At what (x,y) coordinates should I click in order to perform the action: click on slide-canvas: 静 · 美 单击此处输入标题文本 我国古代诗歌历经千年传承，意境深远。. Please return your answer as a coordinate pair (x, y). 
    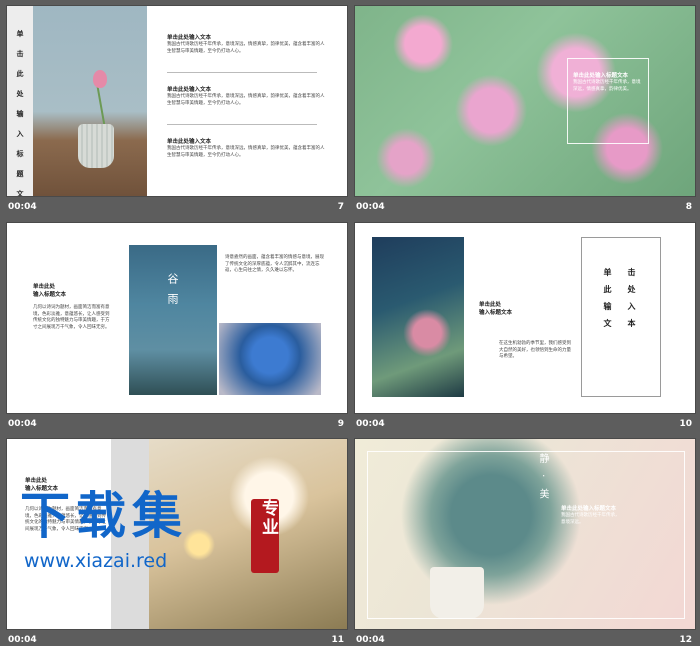
    Looking at the image, I should click on (525, 534).